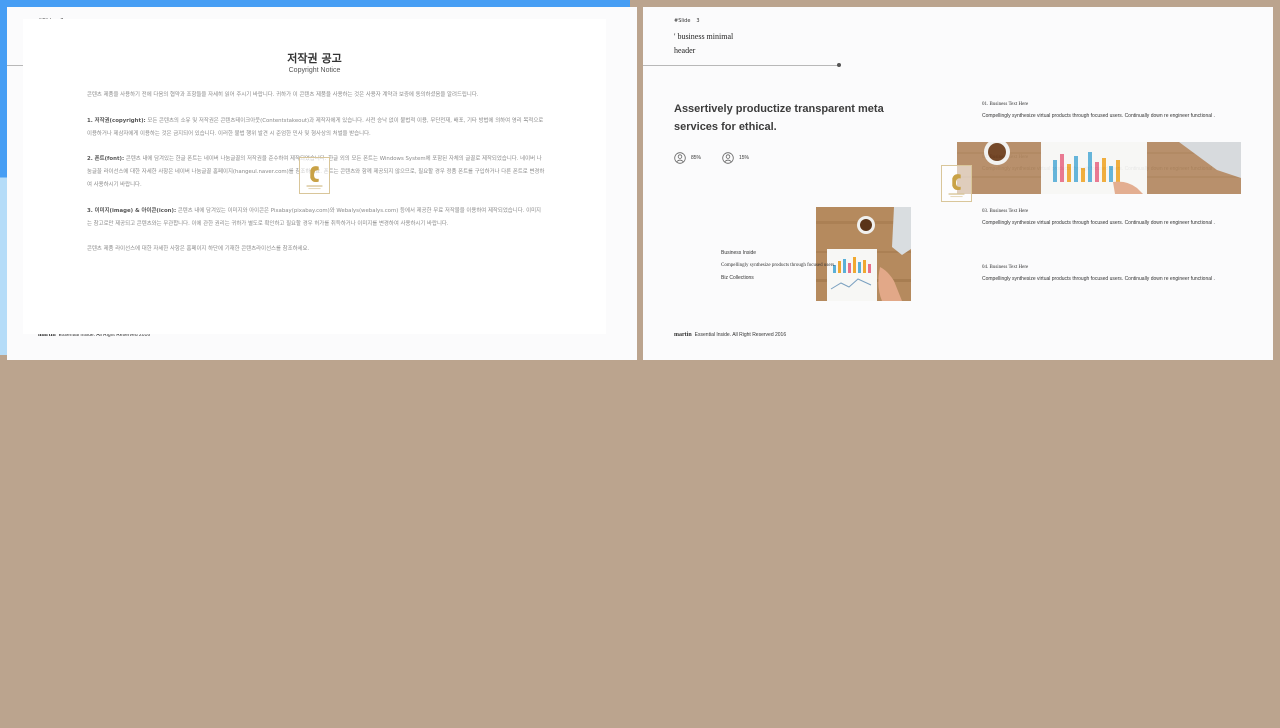  What do you see at coordinates (704, 43) in the screenshot?
I see `slide-header: ' business minimal header` at bounding box center [704, 43].